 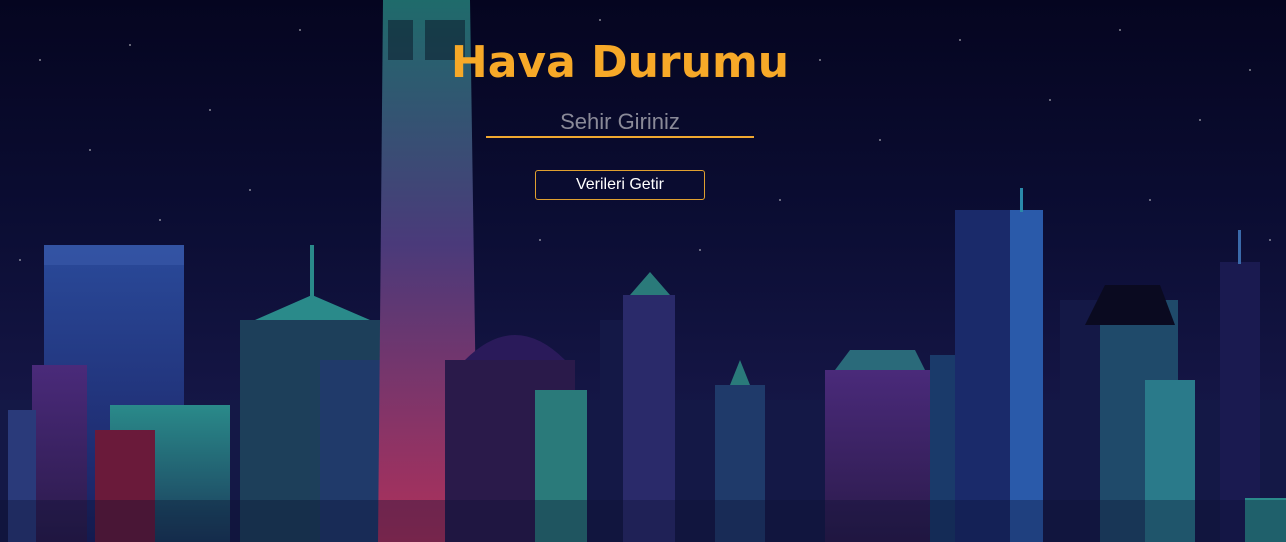 I want to click on fetch-data-button: Verileri Getir, so click(x=620, y=185).